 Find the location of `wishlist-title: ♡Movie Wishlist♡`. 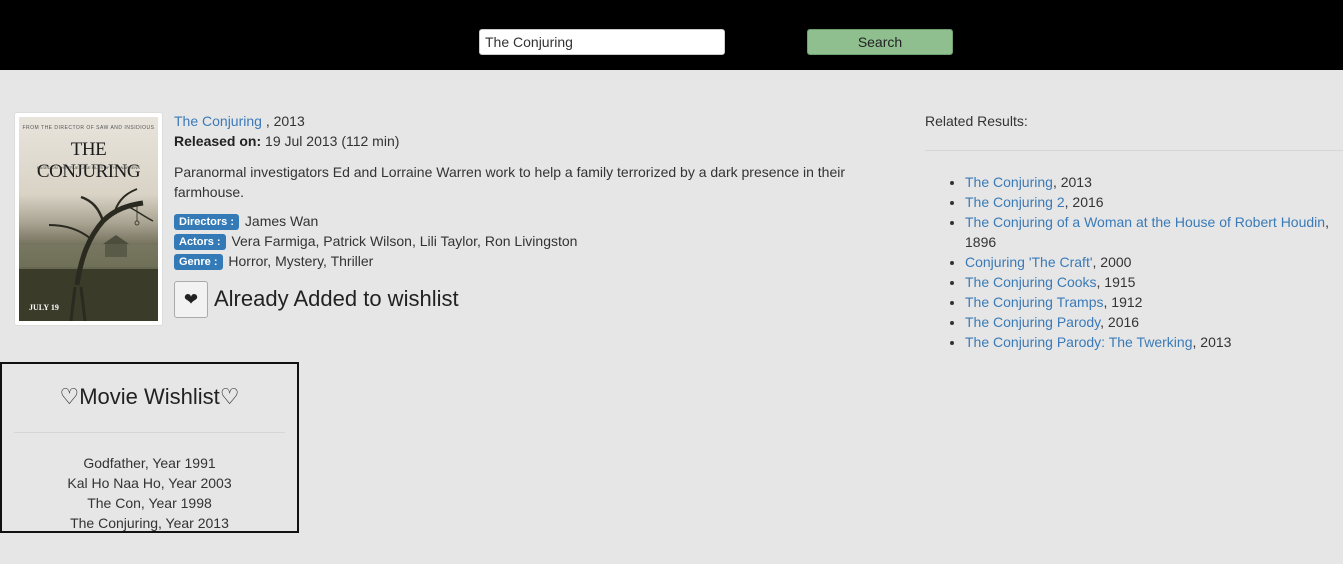

wishlist-title: ♡Movie Wishlist♡ is located at coordinates (149, 396).